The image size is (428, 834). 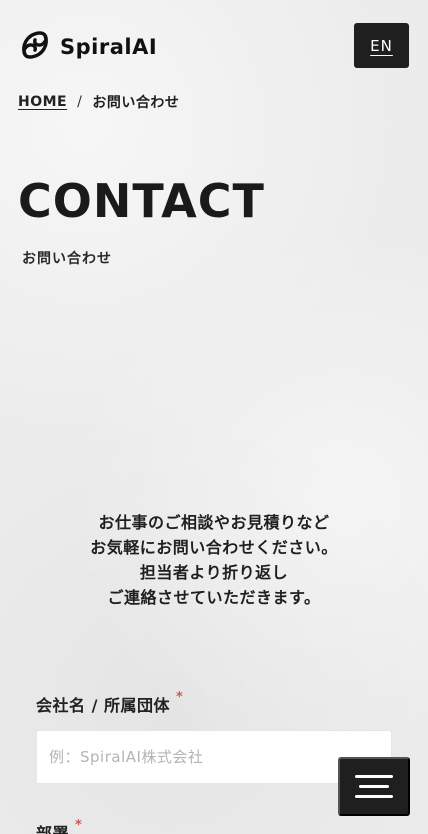 I want to click on spiral-logo-icon, so click(x=35, y=47).